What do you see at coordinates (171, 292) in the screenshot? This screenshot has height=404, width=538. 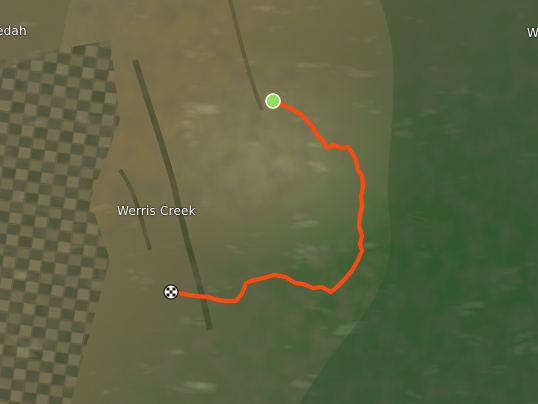 I see `route-finish-flag-icon` at bounding box center [171, 292].